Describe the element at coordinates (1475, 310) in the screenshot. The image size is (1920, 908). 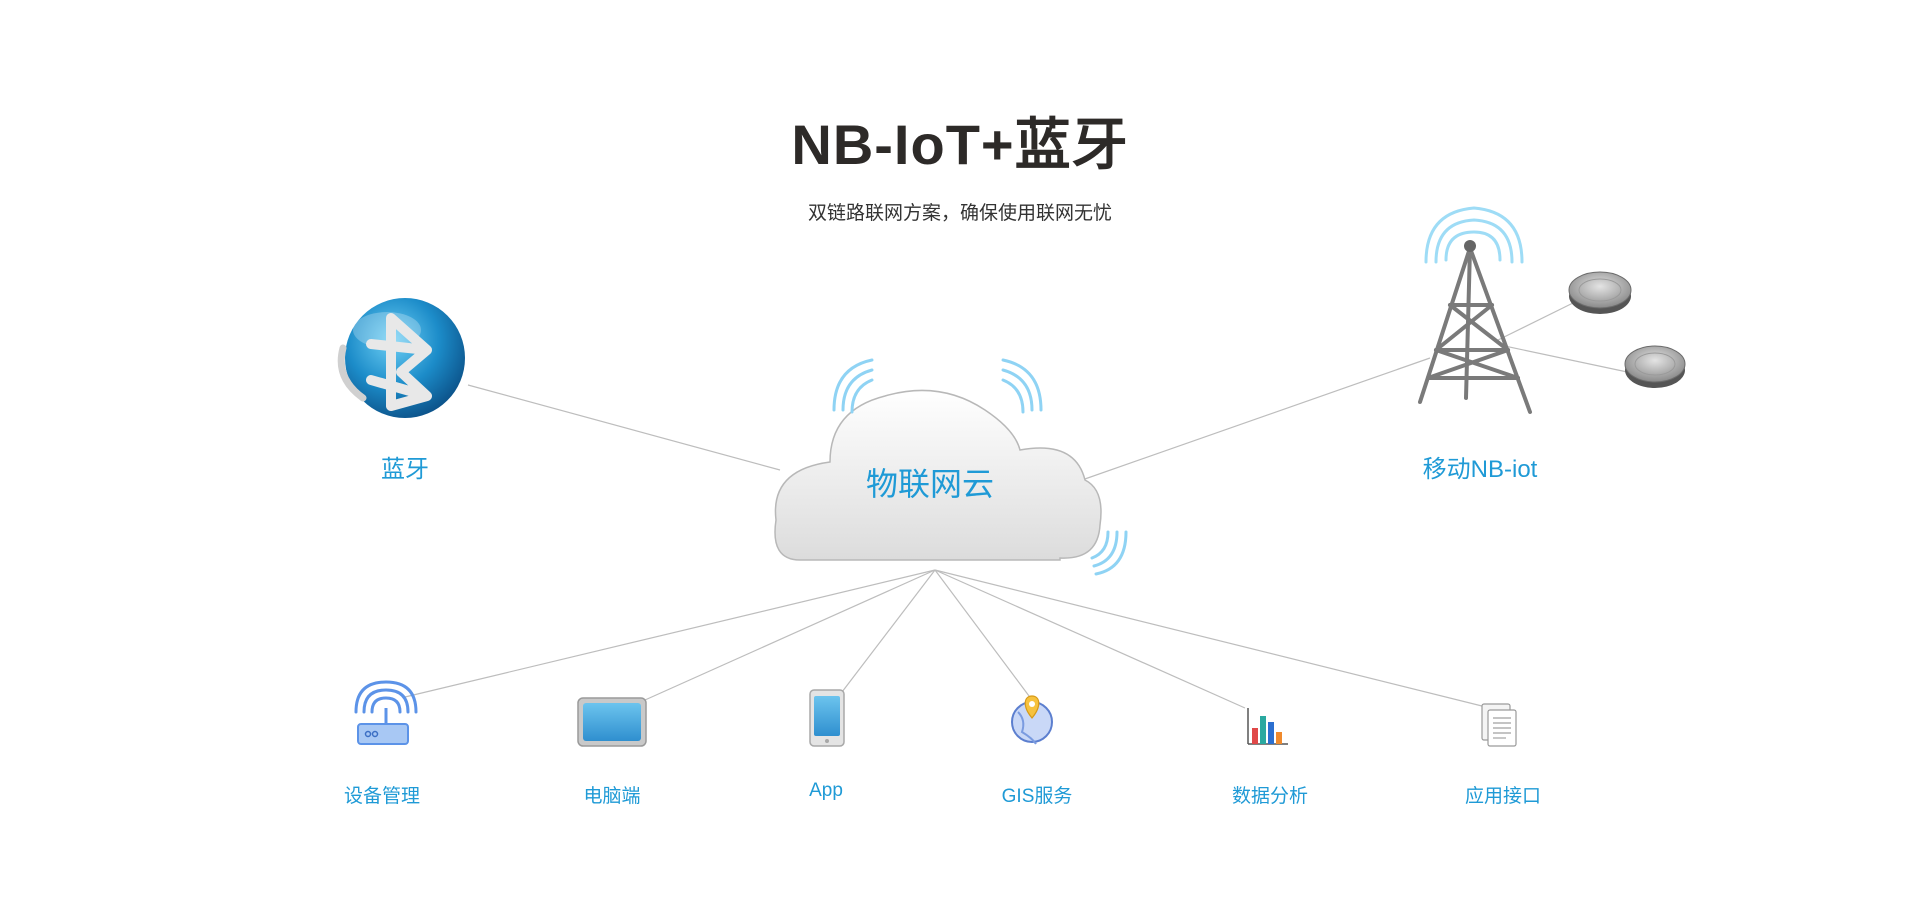
I see `cell-tower-icon` at that location.